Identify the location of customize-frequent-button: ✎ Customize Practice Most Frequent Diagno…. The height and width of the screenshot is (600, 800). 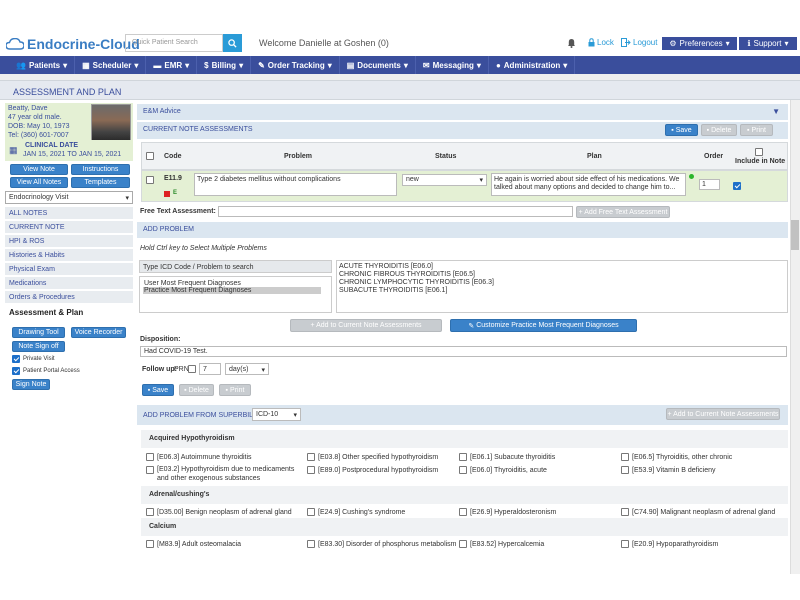
(543, 325).